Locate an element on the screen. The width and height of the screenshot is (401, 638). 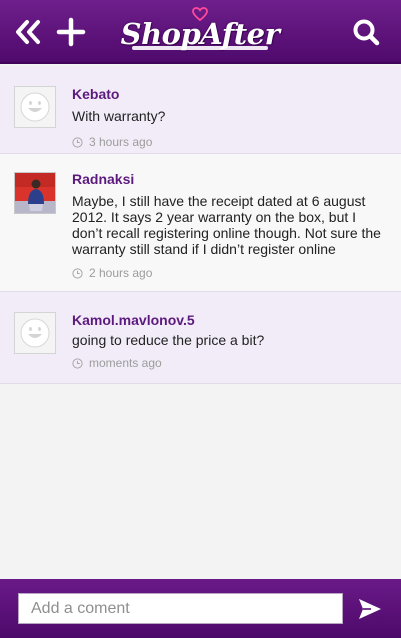
comment-time-label: 3 hours ago is located at coordinates (121, 142).